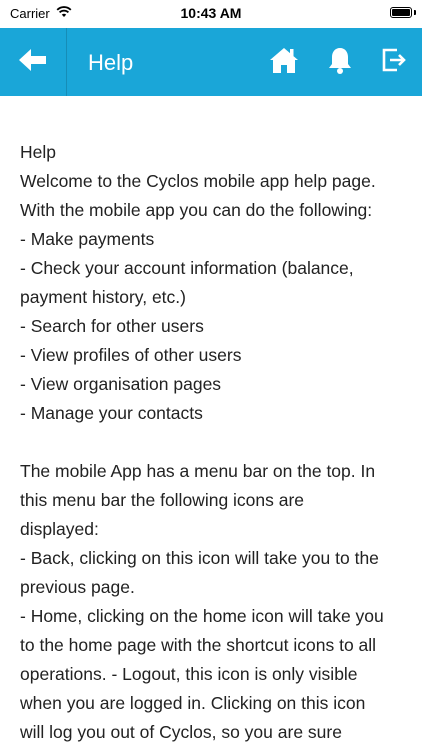 This screenshot has height=750, width=422. I want to click on bell-icon, so click(340, 62).